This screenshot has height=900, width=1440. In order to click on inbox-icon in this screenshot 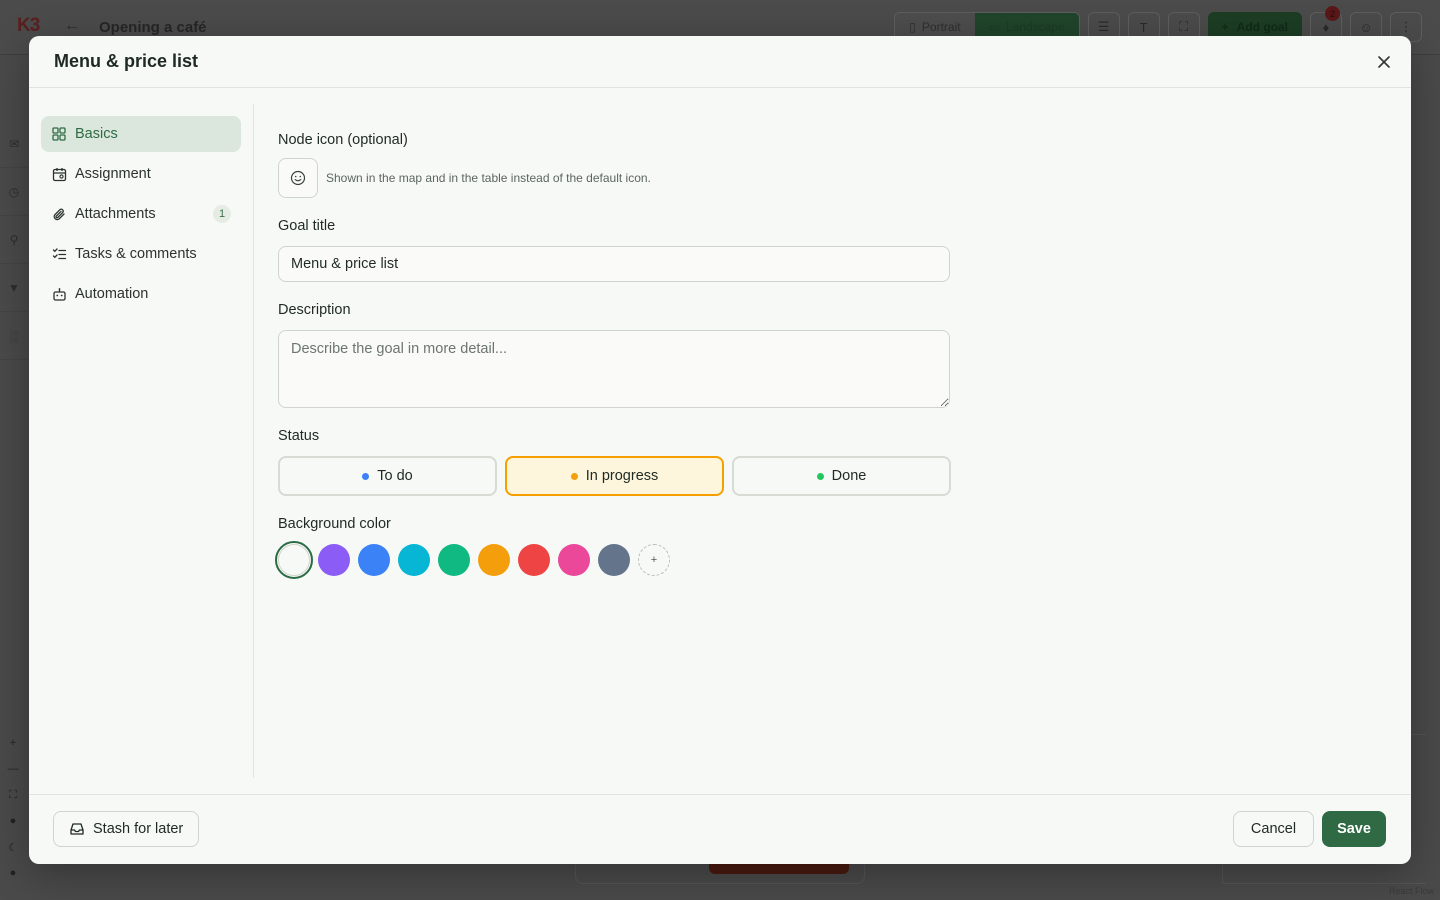, I will do `click(77, 829)`.